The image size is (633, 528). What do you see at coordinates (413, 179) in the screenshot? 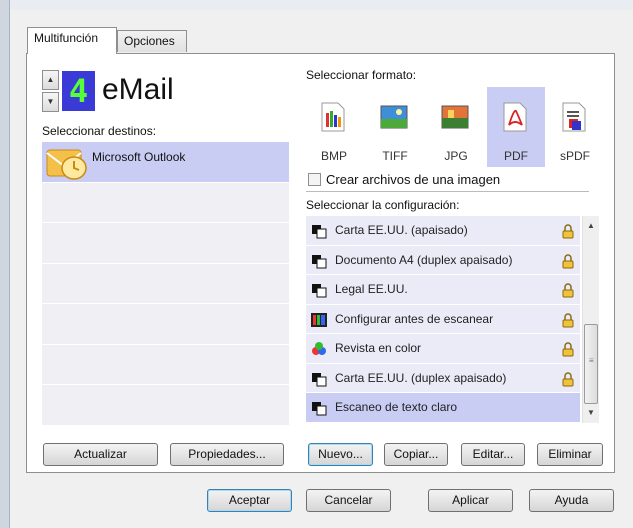
I see `single-image-files-label: Crear archivos de una imagen` at bounding box center [413, 179].